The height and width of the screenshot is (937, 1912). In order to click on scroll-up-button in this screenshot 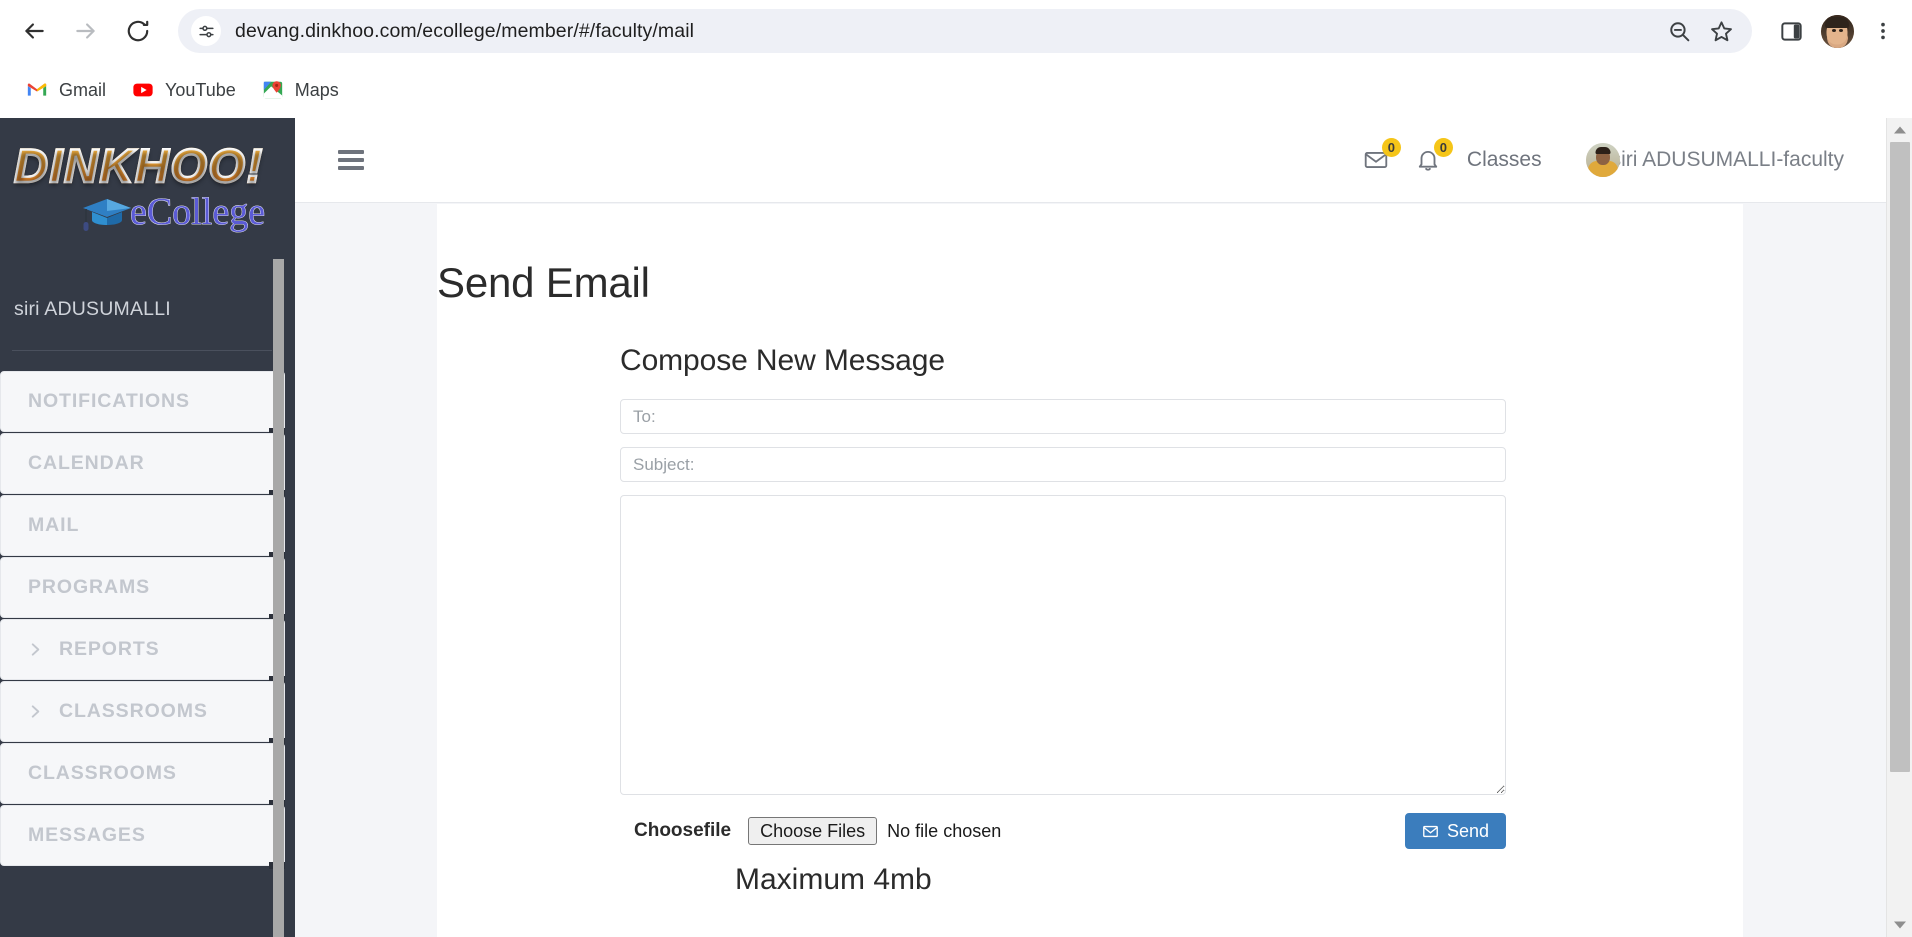, I will do `click(1899, 130)`.